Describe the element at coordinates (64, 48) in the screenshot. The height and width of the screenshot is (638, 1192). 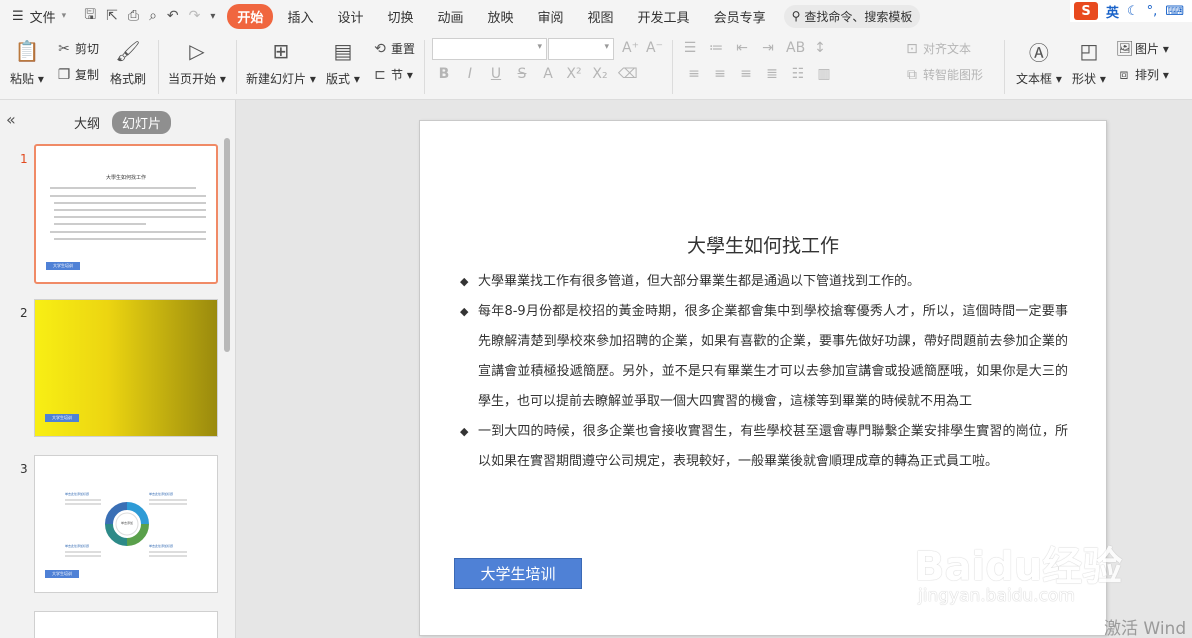
I see `scissors-icon: ✂` at that location.